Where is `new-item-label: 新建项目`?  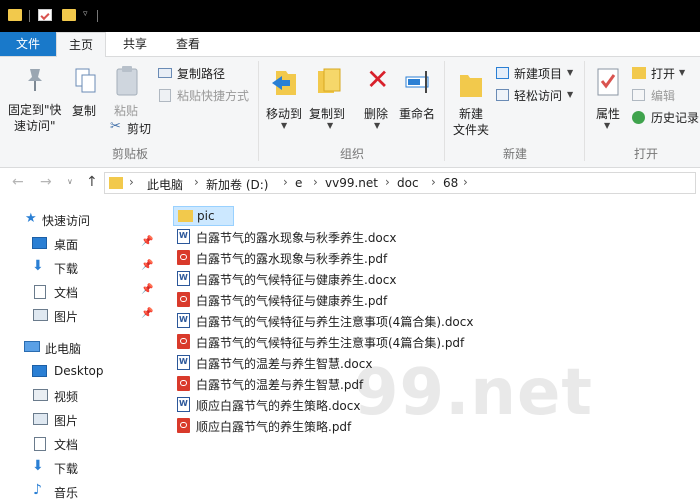 new-item-label: 新建项目 is located at coordinates (538, 74).